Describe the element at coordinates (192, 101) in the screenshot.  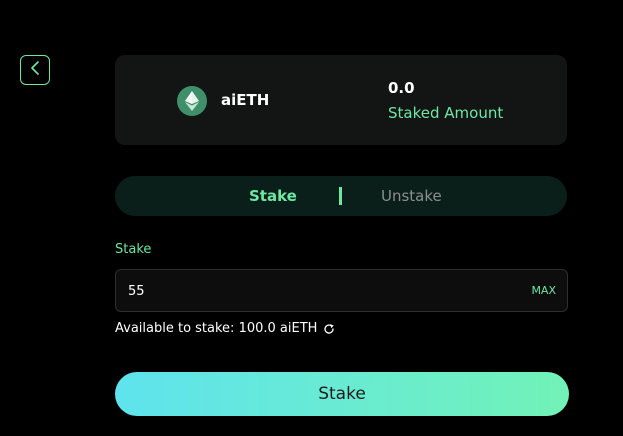
I see `ethereum-icon` at that location.